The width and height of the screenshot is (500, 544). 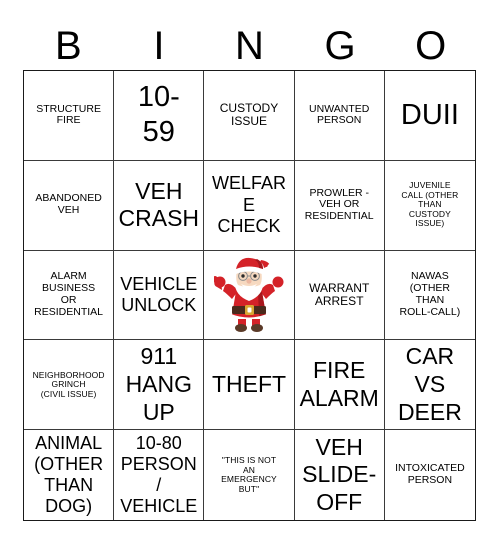 I want to click on bingo-cell-label: ANIMAL (OTHER THAN DOG), so click(x=69, y=474).